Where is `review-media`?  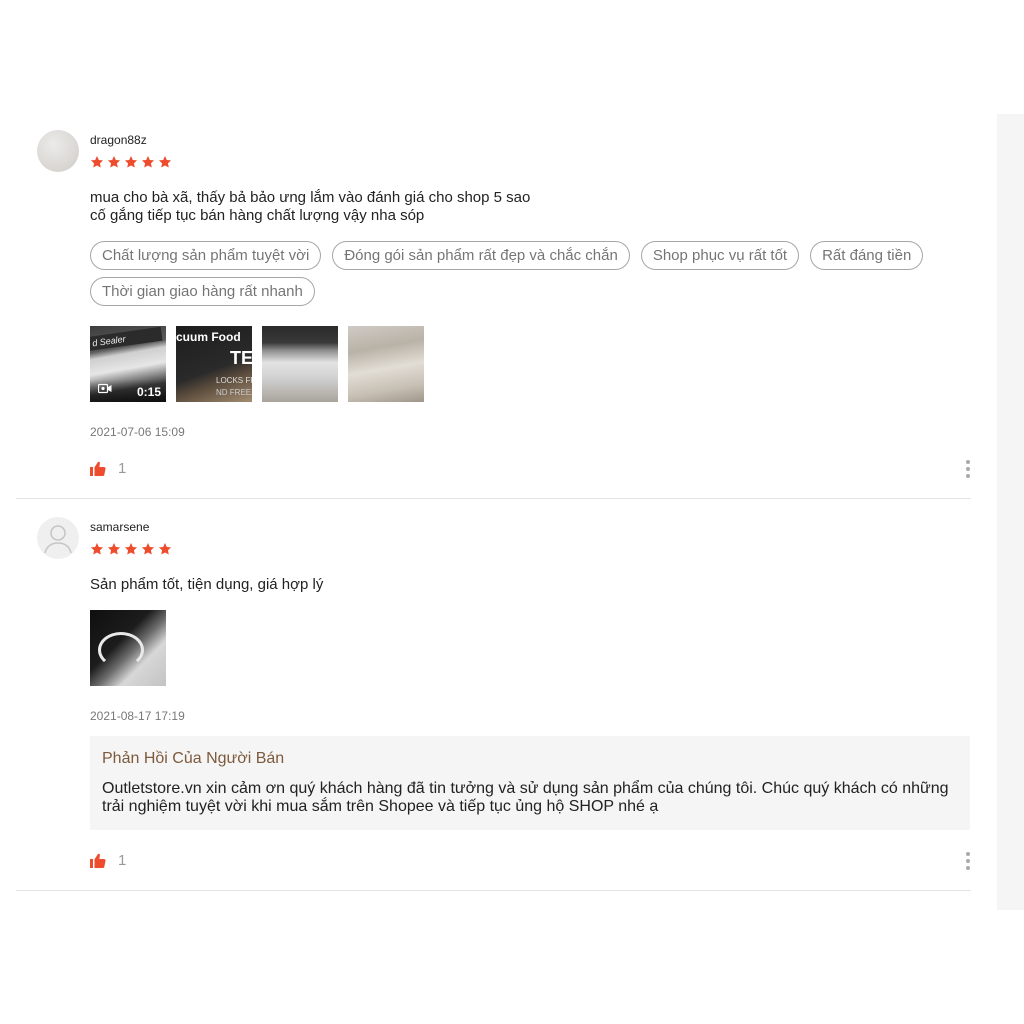 review-media is located at coordinates (128, 648).